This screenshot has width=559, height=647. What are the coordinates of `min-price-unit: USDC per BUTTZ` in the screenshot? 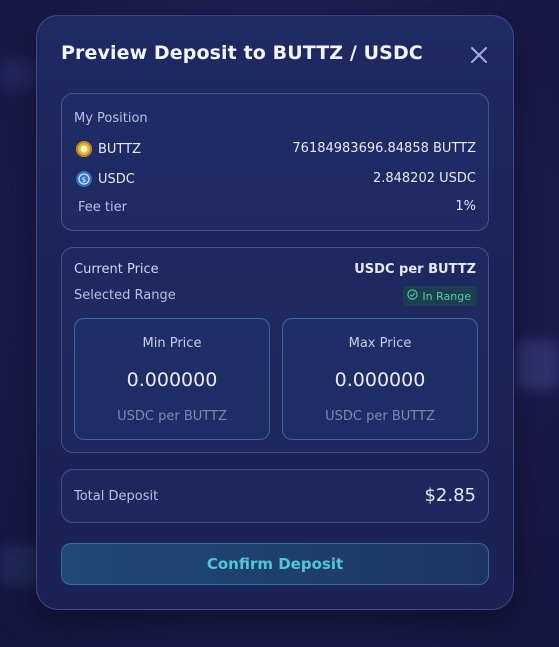 It's located at (172, 416).